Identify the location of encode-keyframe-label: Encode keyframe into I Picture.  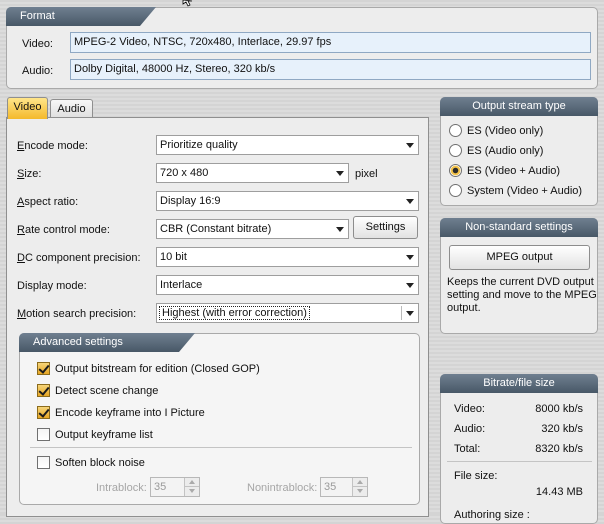
(130, 413).